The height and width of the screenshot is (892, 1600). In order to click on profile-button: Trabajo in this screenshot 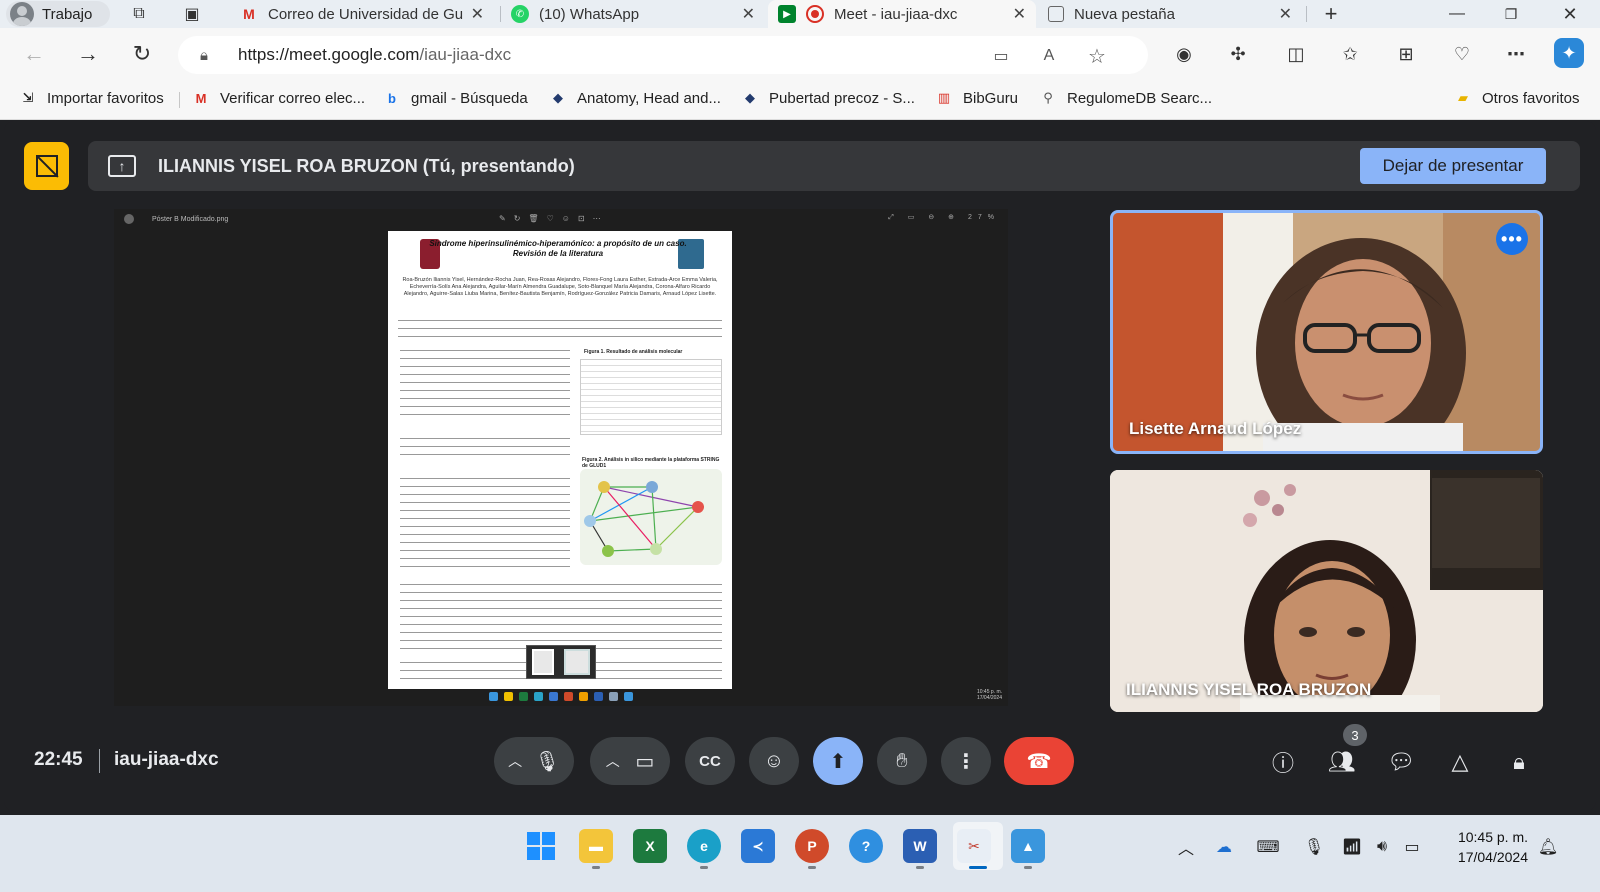, I will do `click(58, 14)`.